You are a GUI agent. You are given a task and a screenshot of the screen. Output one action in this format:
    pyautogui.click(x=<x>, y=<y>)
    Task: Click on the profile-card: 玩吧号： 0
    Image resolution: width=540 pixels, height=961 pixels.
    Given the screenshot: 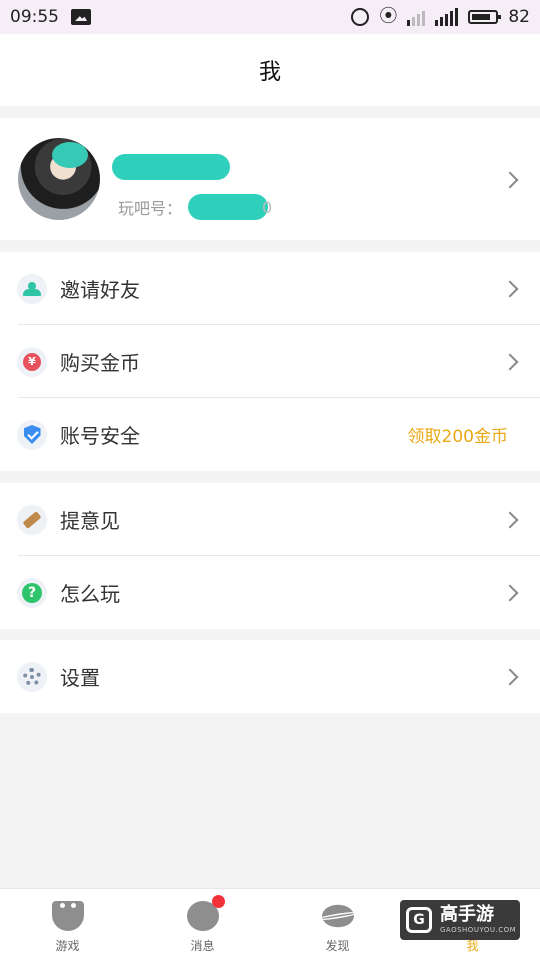 What is the action you would take?
    pyautogui.click(x=270, y=179)
    